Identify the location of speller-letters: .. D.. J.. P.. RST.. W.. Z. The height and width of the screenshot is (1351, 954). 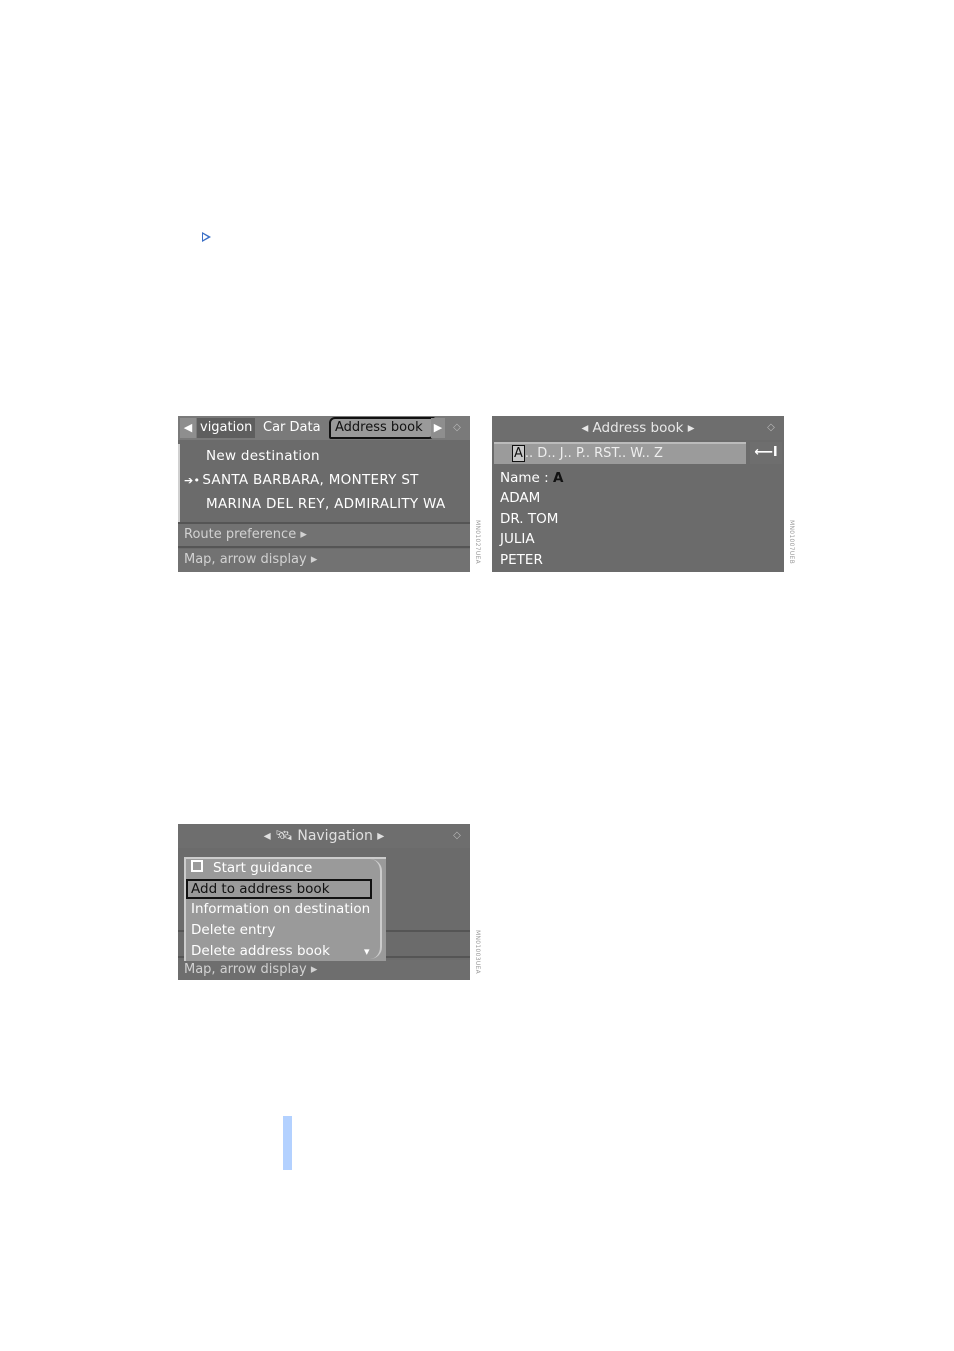
(593, 453).